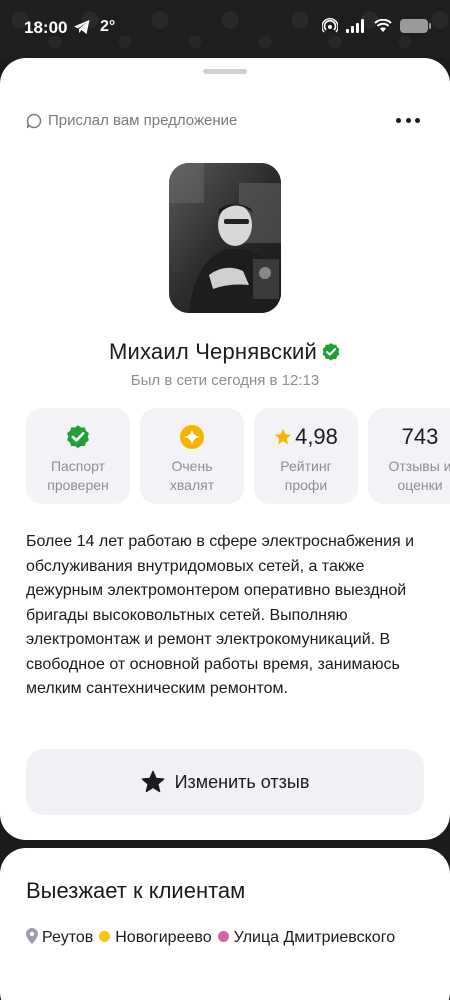  What do you see at coordinates (419, 475) in the screenshot?
I see `stat-label: Отзывы и оценки` at bounding box center [419, 475].